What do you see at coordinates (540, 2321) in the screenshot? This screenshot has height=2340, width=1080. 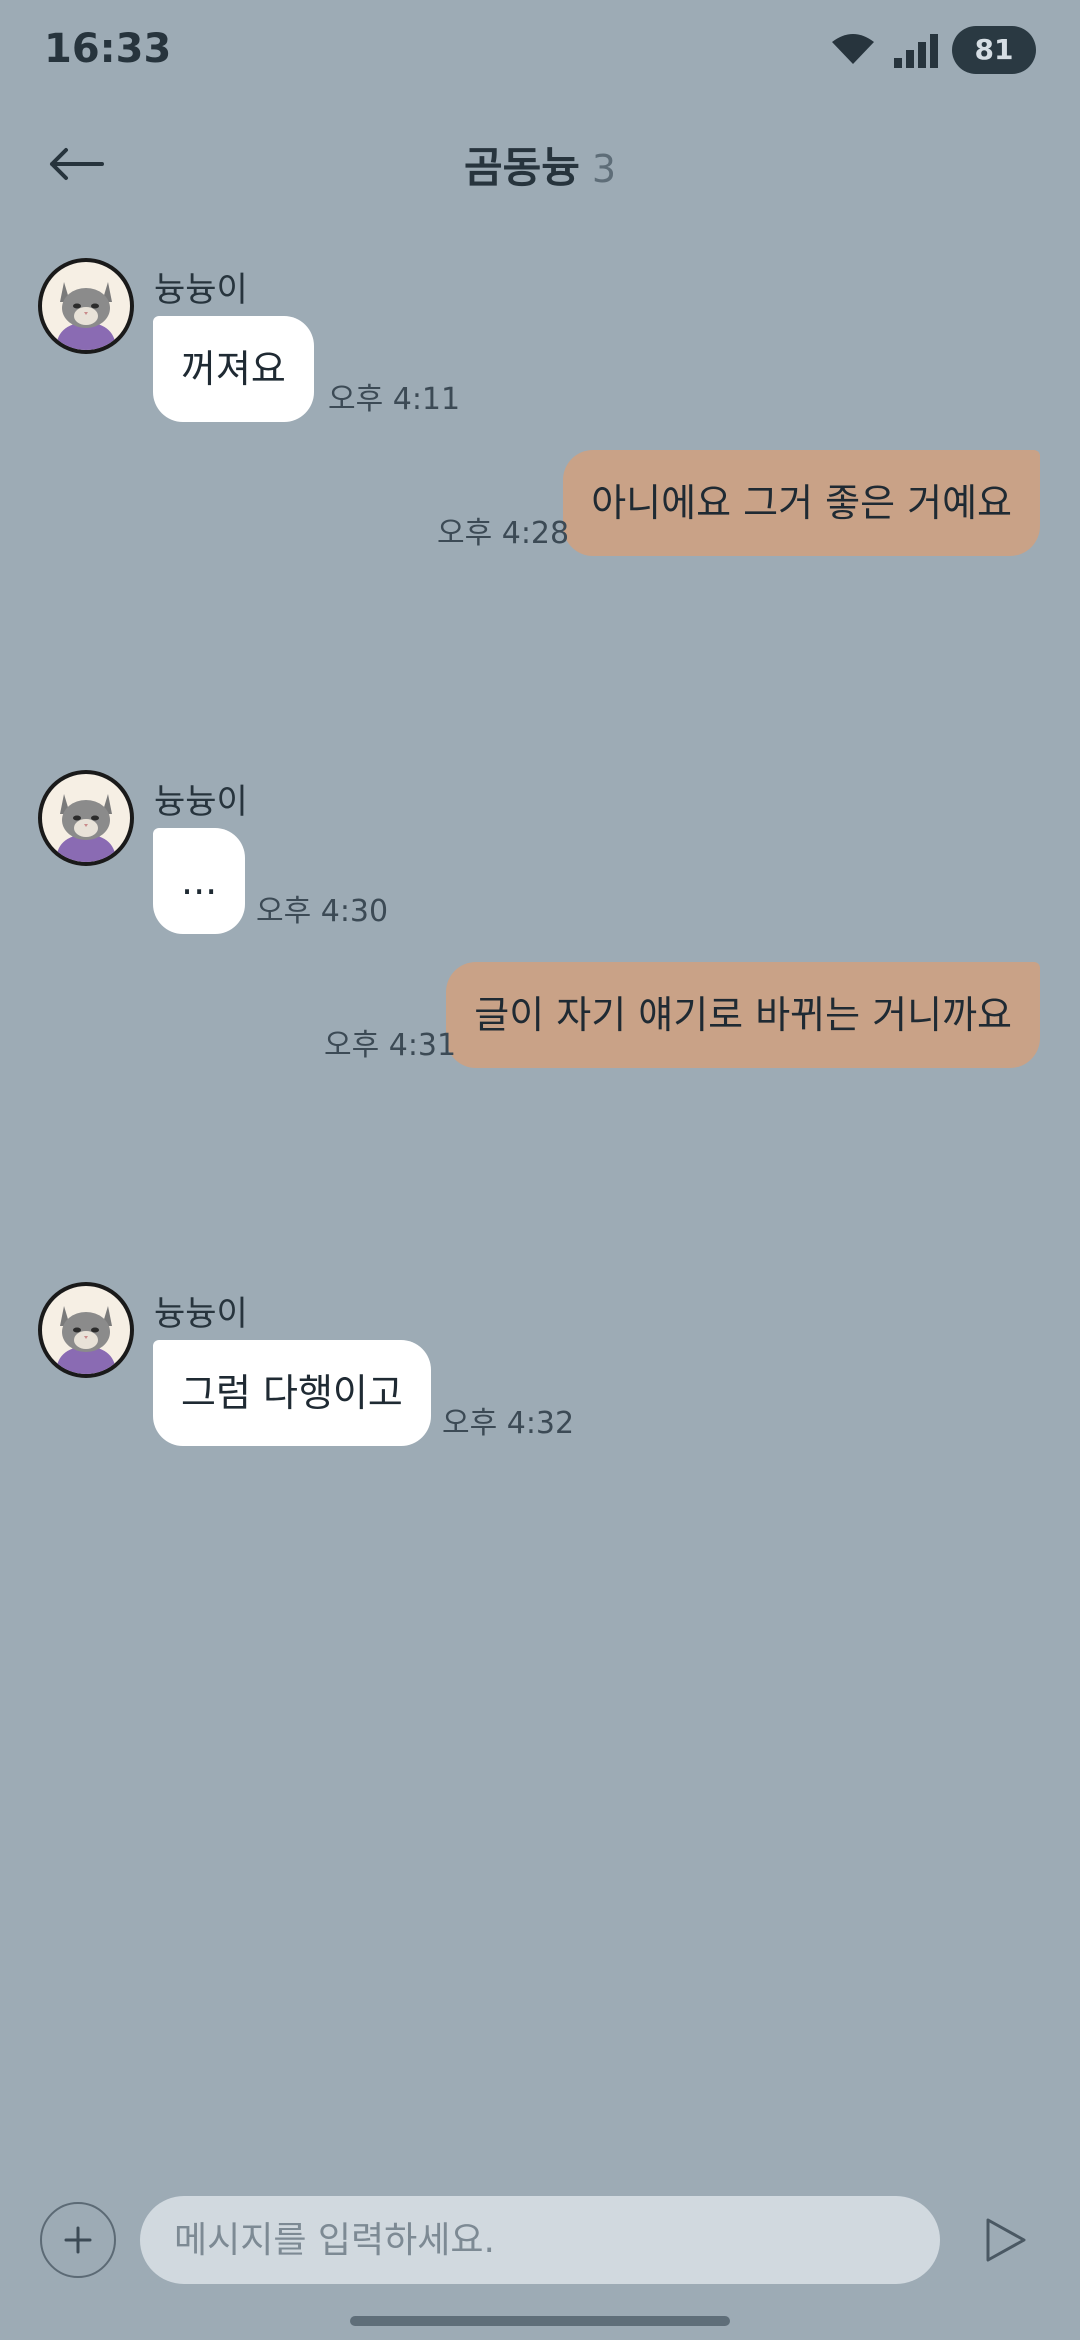 I see `home-indicator` at bounding box center [540, 2321].